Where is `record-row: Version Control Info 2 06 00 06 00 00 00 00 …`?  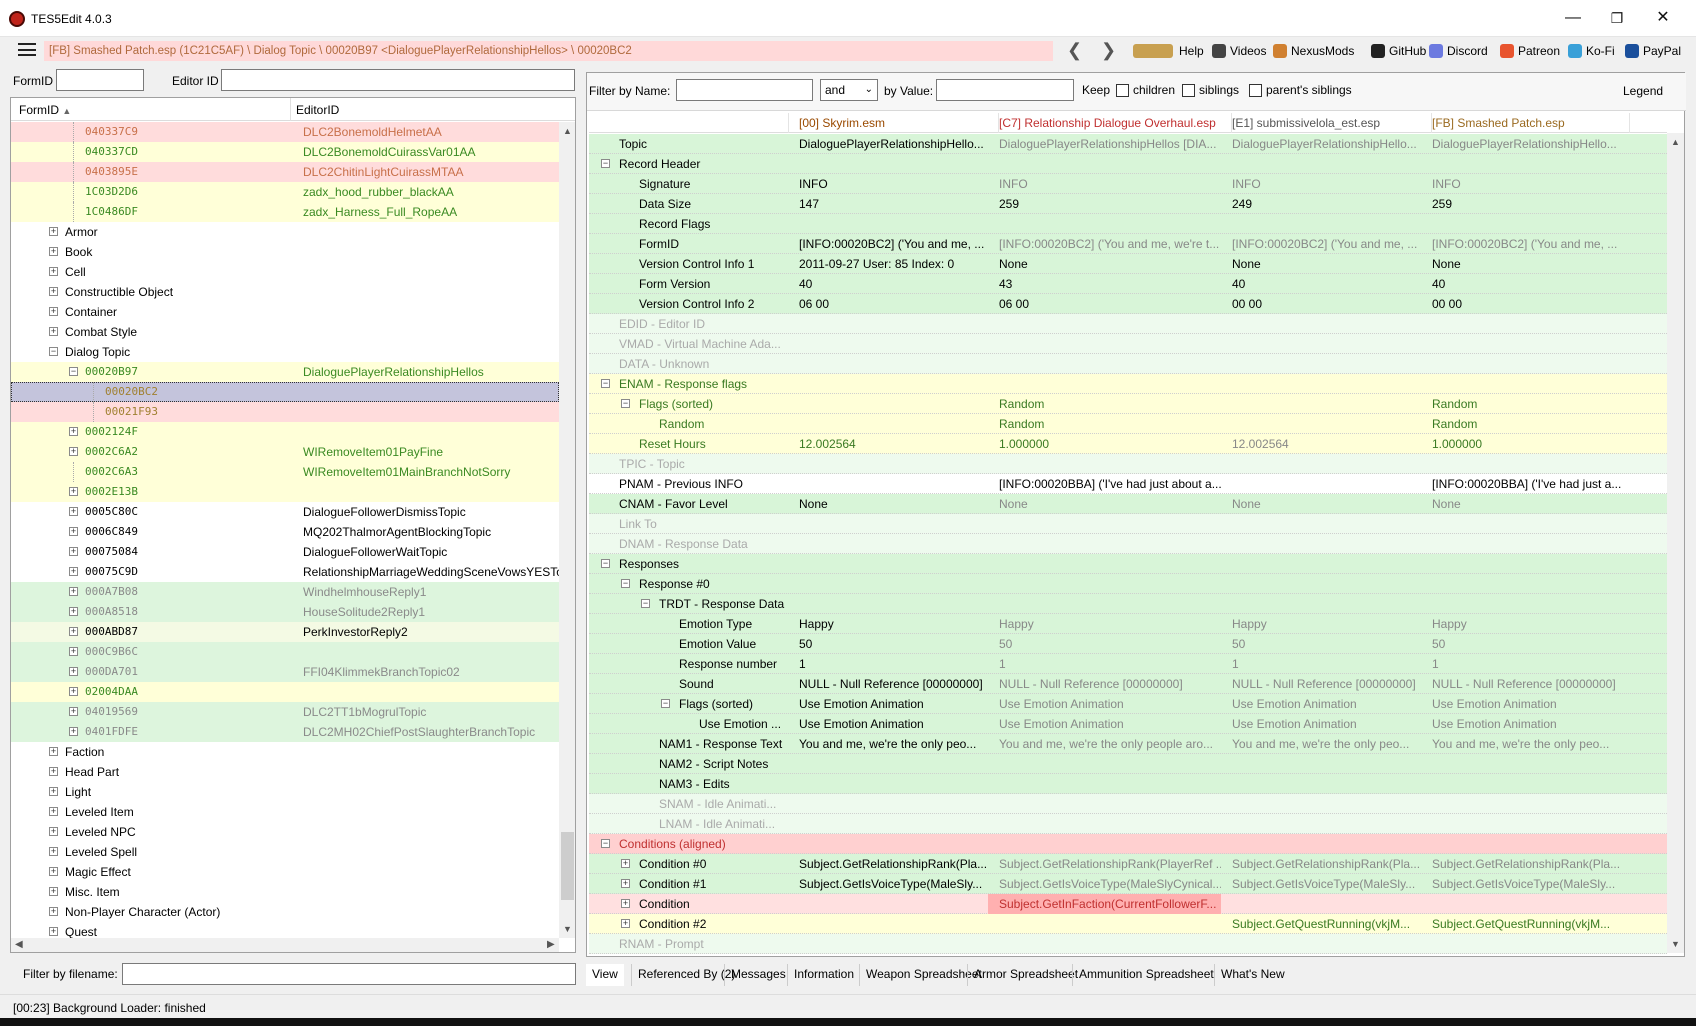 record-row: Version Control Info 2 06 00 06 00 00 00 00 … is located at coordinates (1128, 304).